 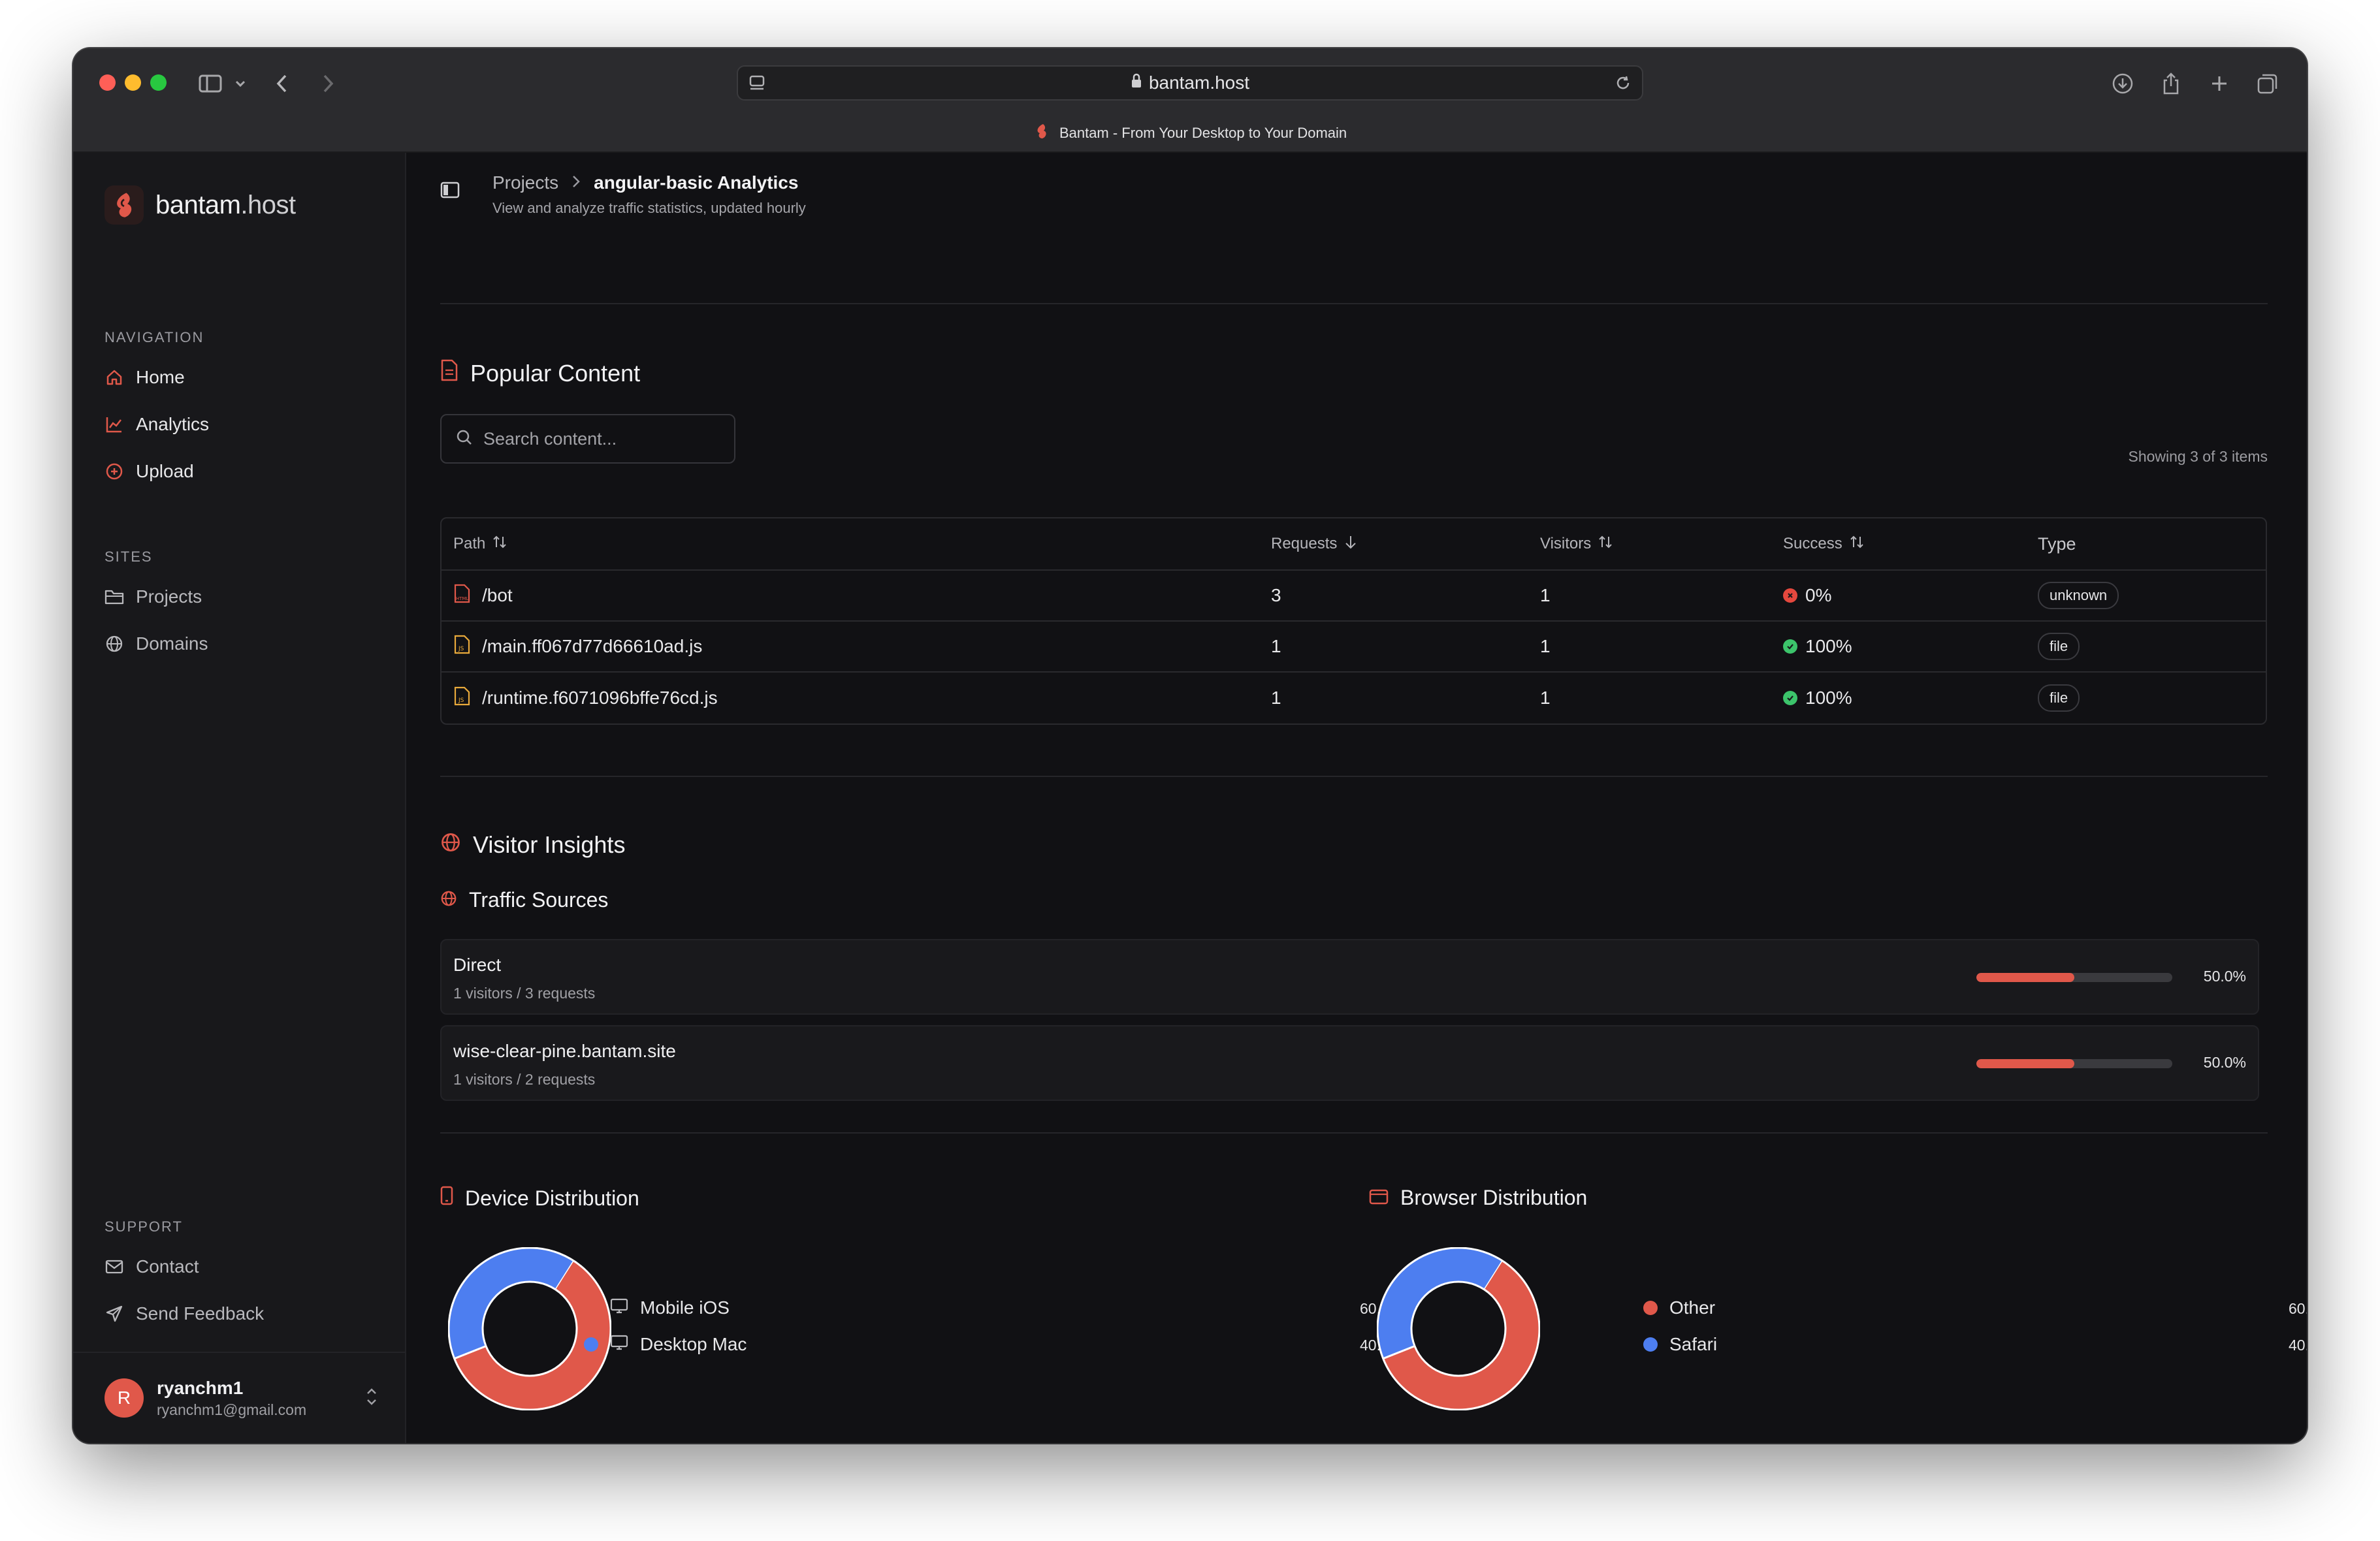 What do you see at coordinates (525, 182) in the screenshot?
I see `breadcrumb-projects: Projects` at bounding box center [525, 182].